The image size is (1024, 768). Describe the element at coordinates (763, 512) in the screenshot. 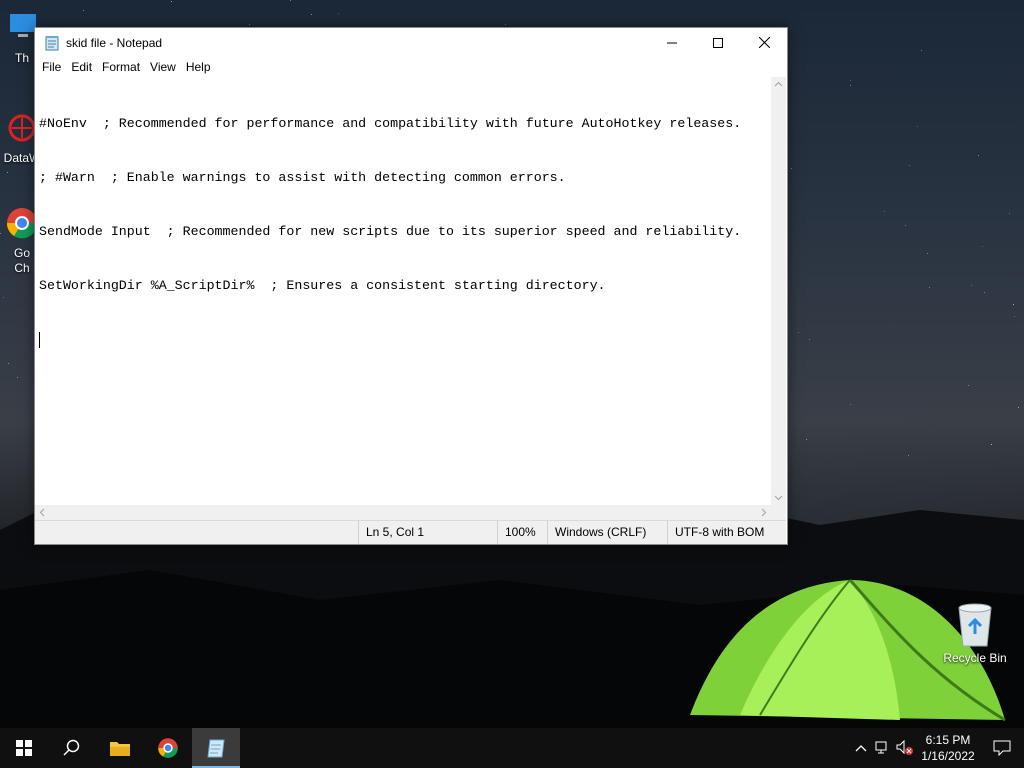

I see `scroll-right-icon` at that location.